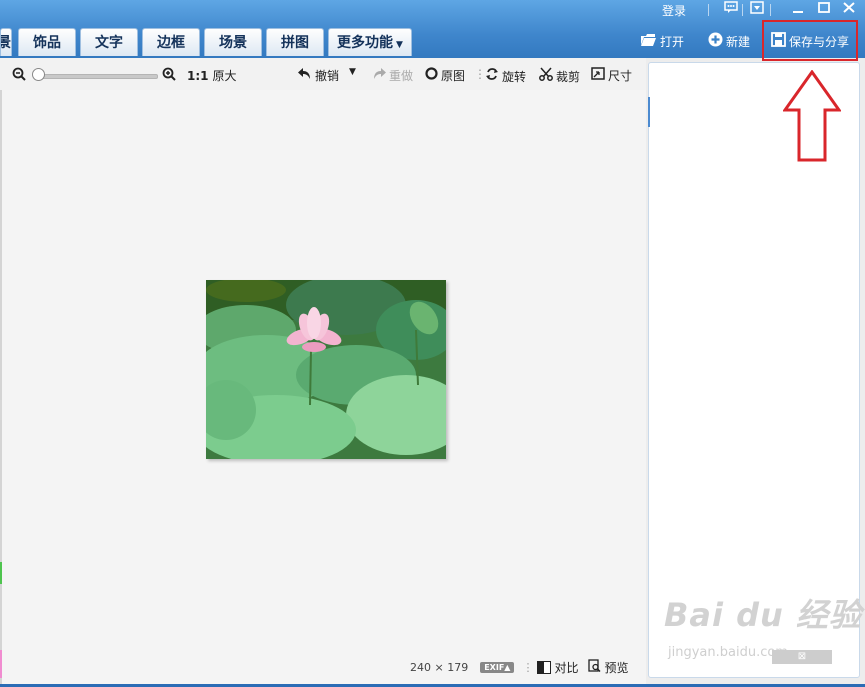  Describe the element at coordinates (662, 41) in the screenshot. I see `open-button: 打开` at that location.